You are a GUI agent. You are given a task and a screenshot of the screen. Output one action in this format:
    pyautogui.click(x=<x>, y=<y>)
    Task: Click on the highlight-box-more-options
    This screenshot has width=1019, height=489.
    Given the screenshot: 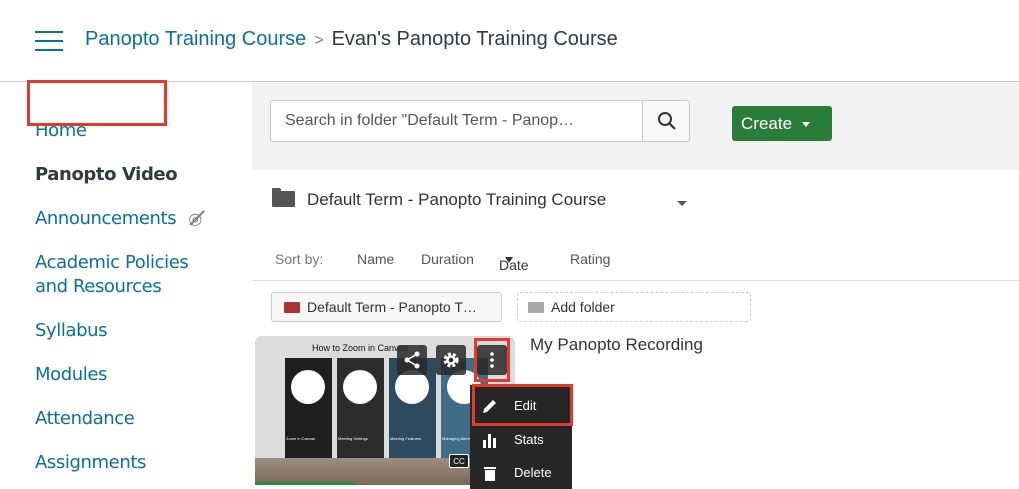 What is the action you would take?
    pyautogui.click(x=492, y=360)
    